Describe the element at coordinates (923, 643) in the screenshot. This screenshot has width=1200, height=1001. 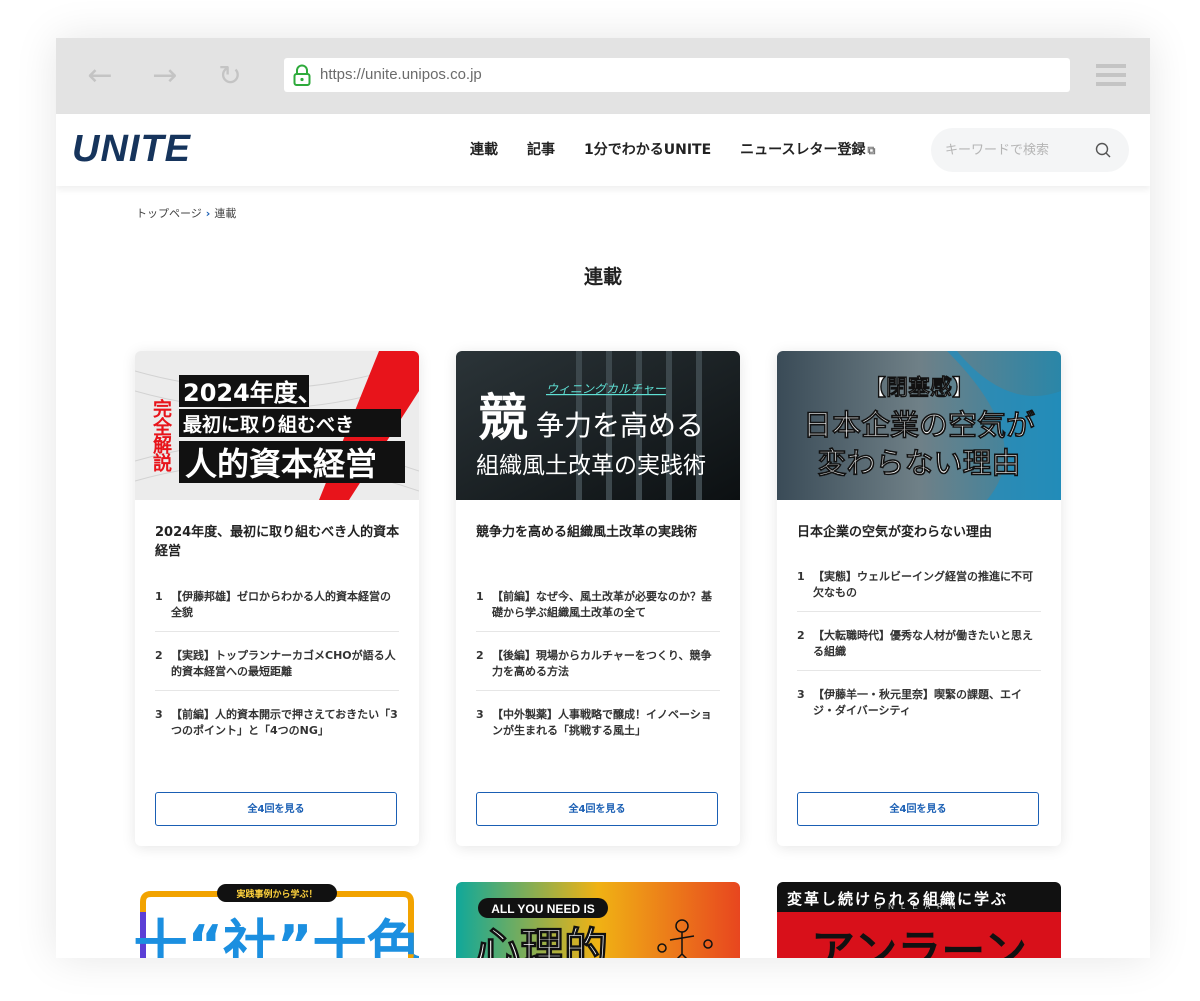
I see `episode-title: 【大転職時代】優秀な人材が働きたいと思える組織` at that location.